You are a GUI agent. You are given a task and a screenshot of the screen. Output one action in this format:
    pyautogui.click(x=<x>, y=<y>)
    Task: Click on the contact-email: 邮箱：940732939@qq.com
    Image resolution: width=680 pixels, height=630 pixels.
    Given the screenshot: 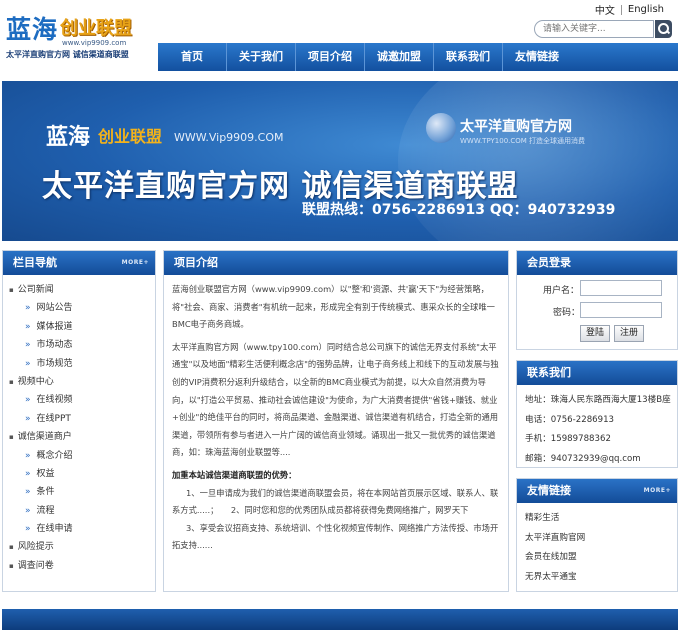 What is the action you would take?
    pyautogui.click(x=597, y=460)
    